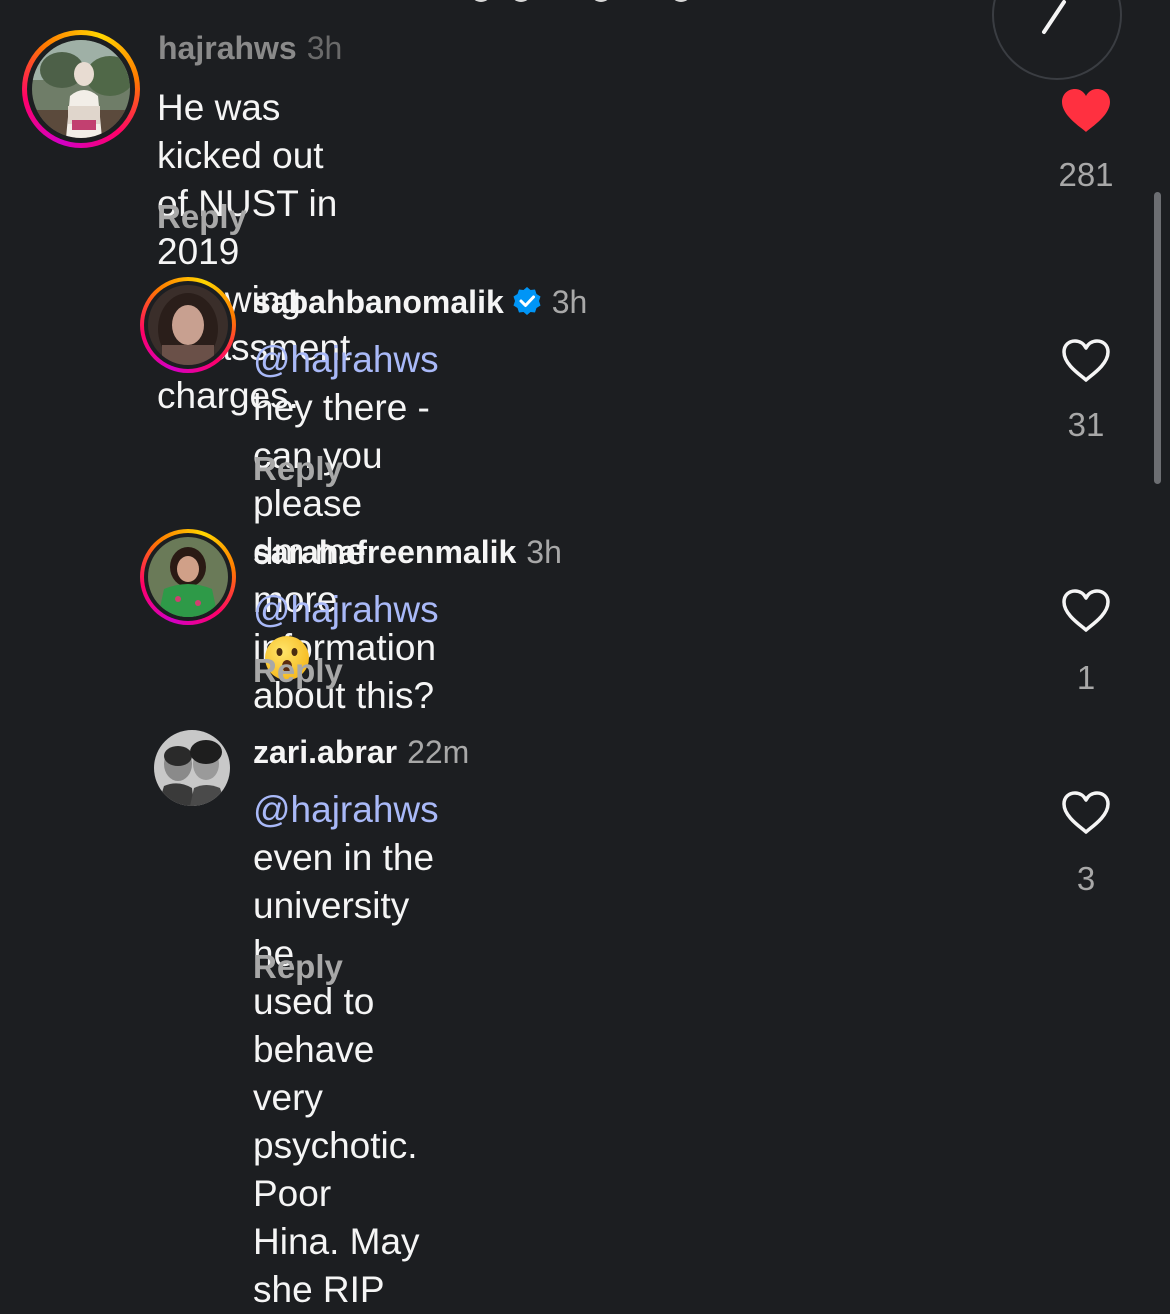  Describe the element at coordinates (325, 752) in the screenshot. I see `username-text: zari.abrar` at that location.